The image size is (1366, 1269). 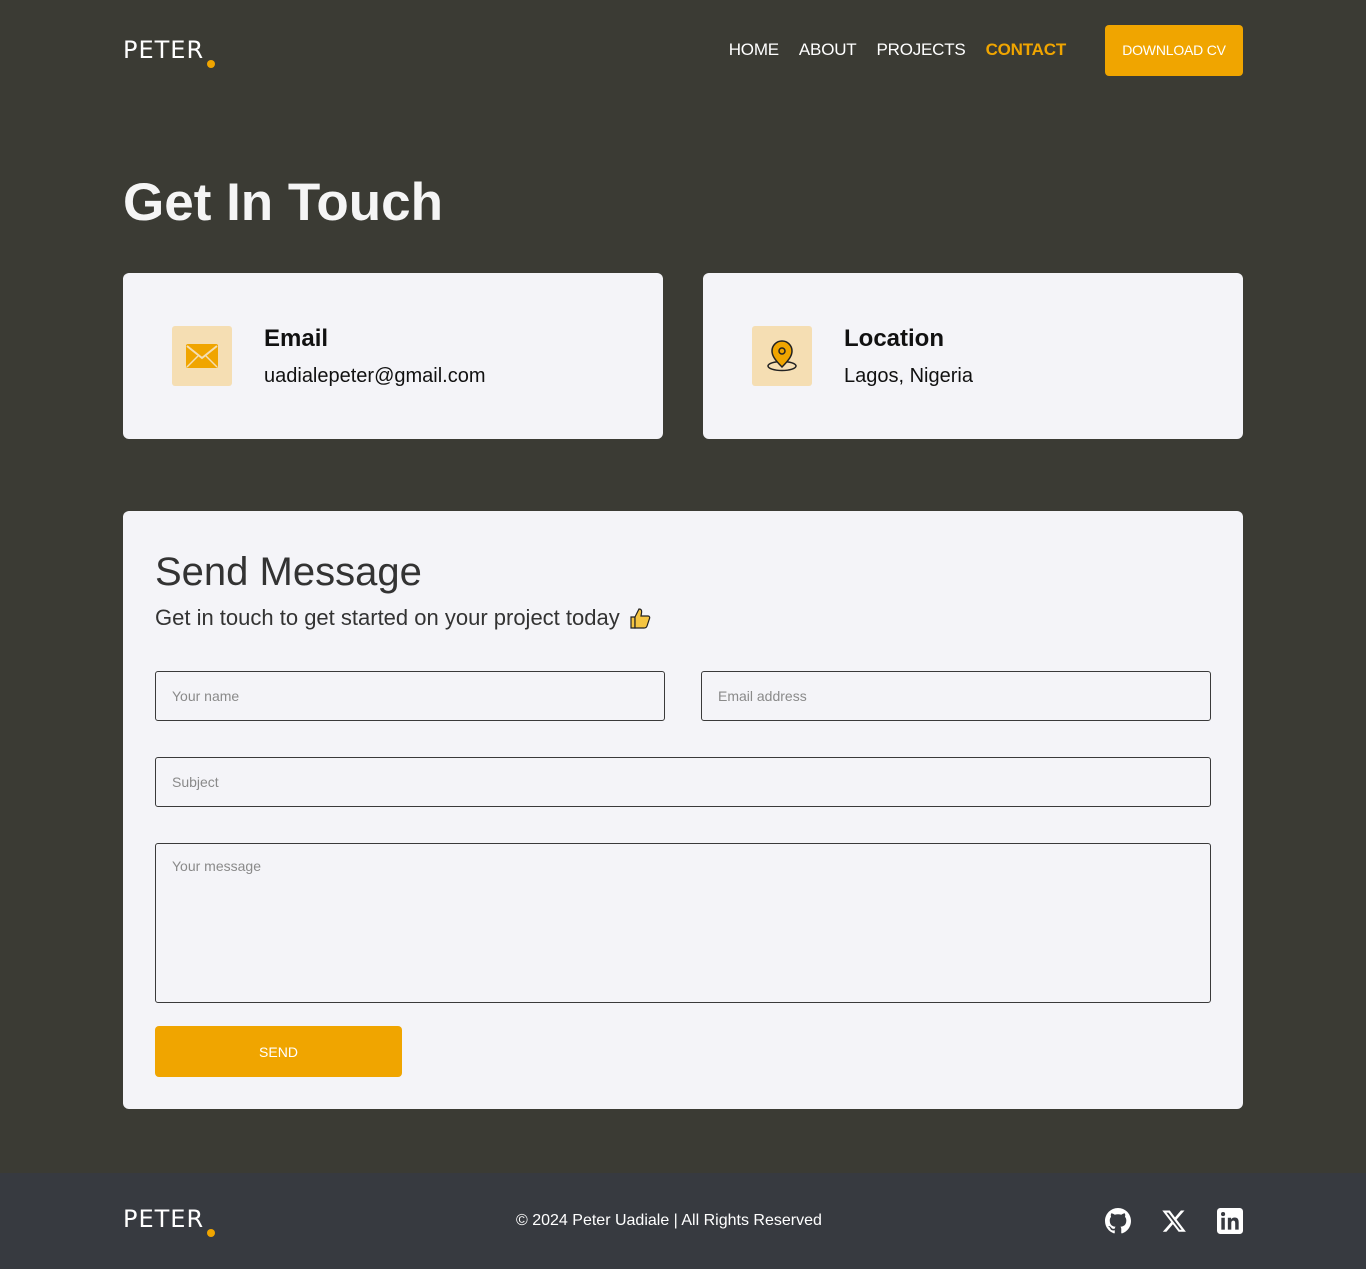 I want to click on subject-input, so click(x=683, y=782).